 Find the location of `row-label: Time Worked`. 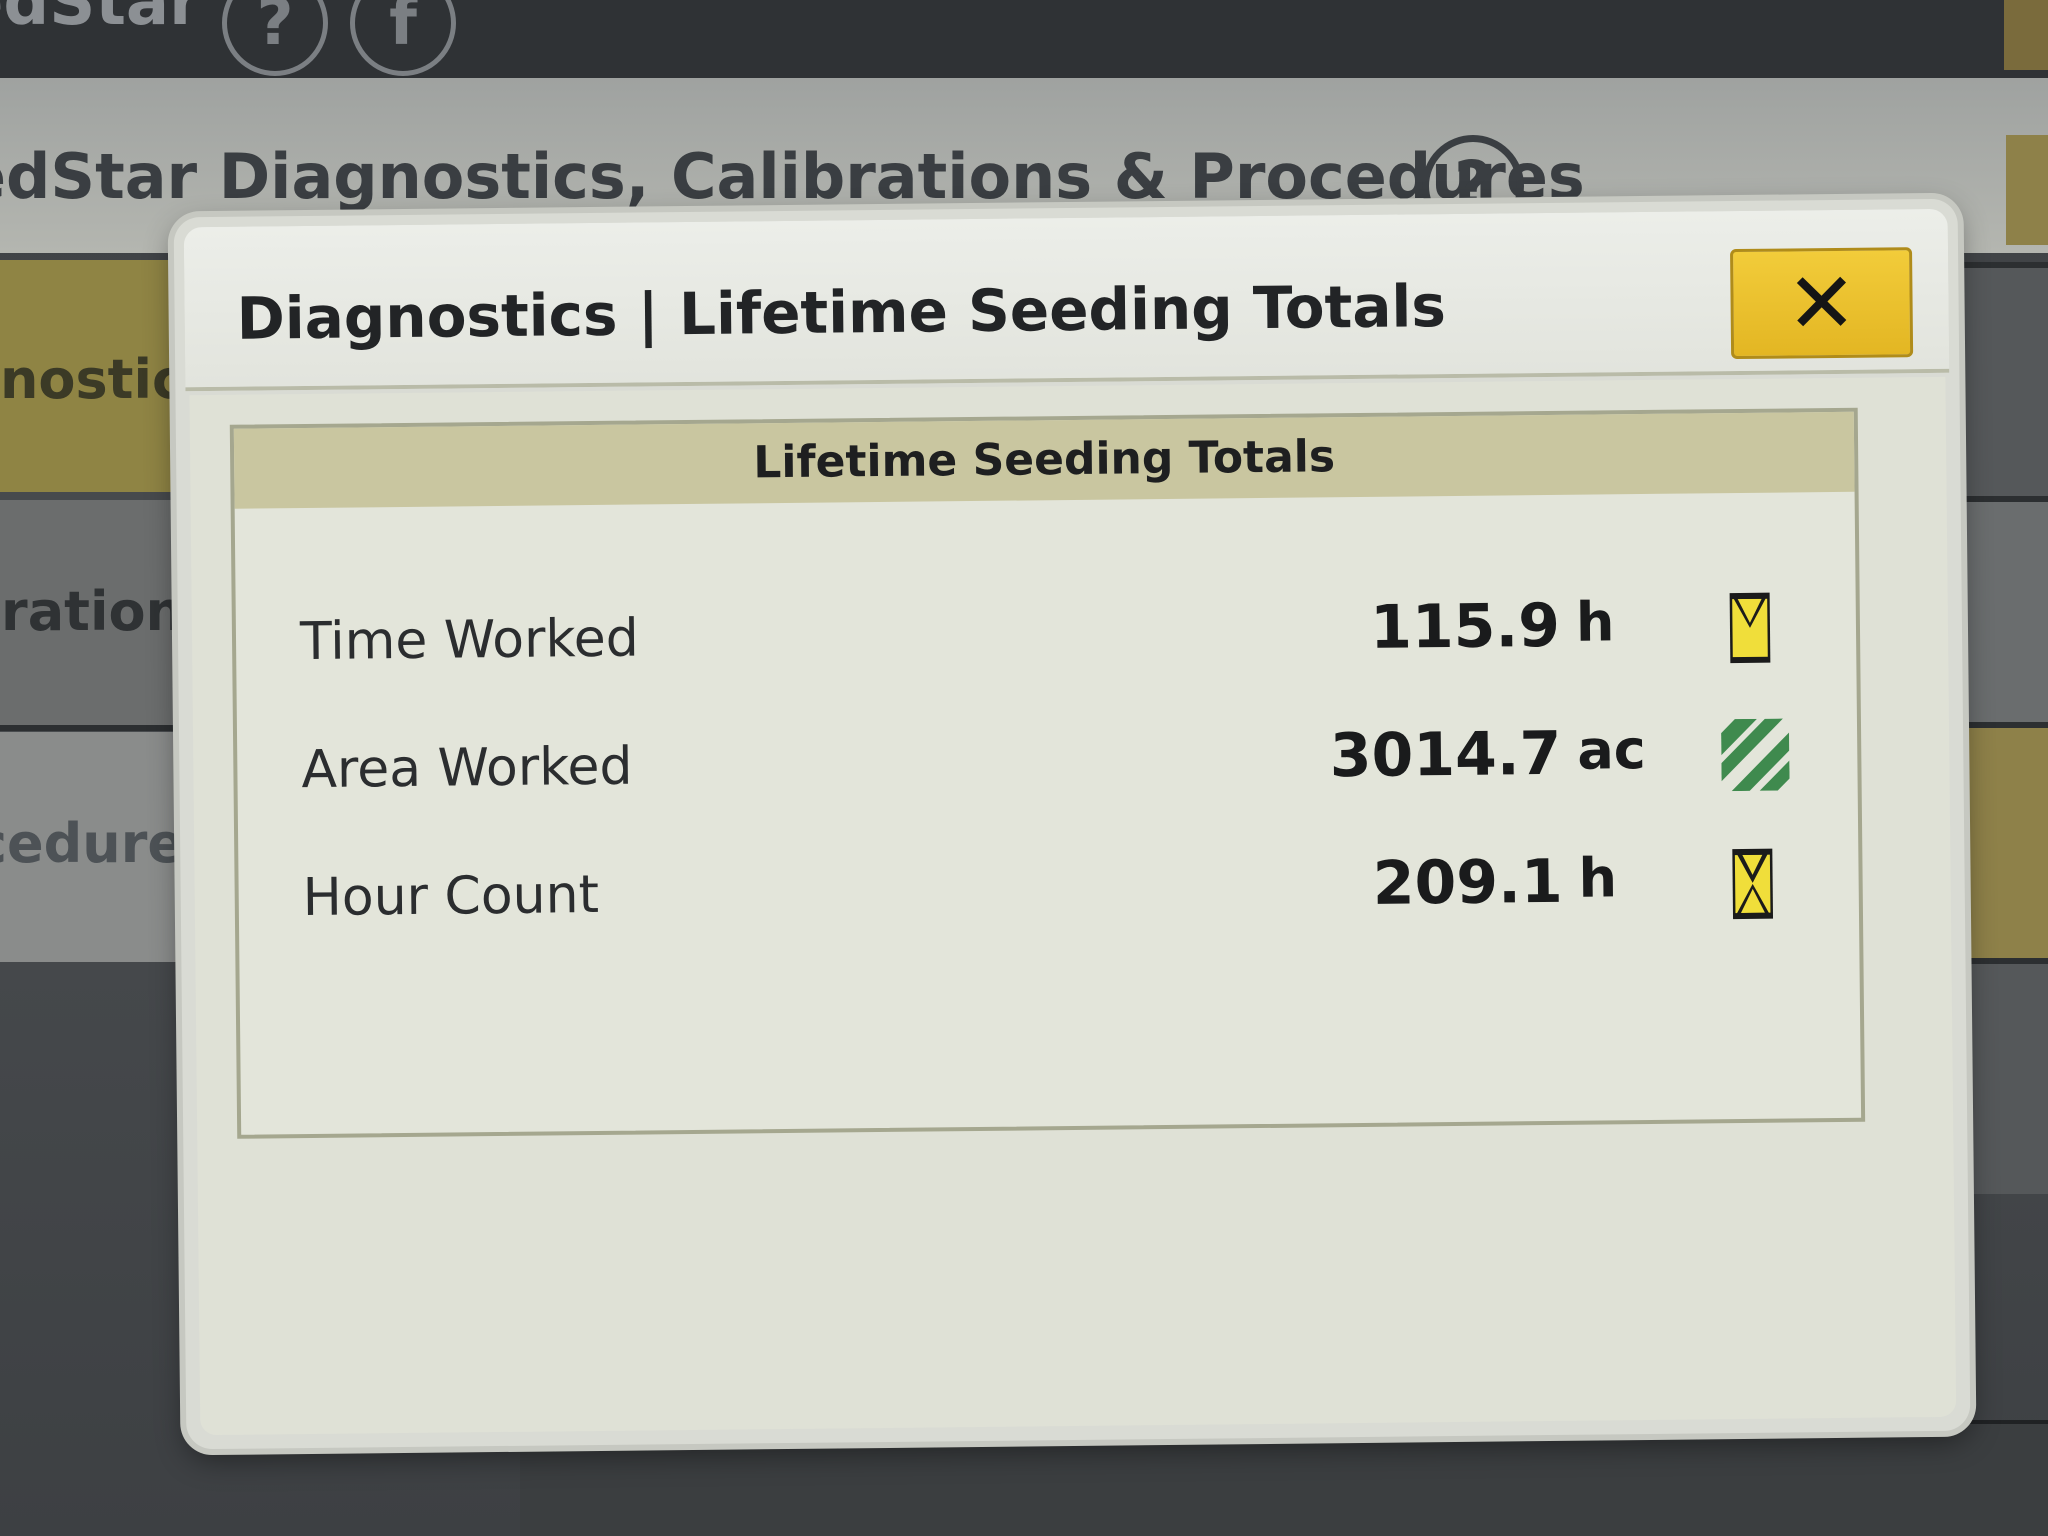

row-label: Time Worked is located at coordinates (469, 640).